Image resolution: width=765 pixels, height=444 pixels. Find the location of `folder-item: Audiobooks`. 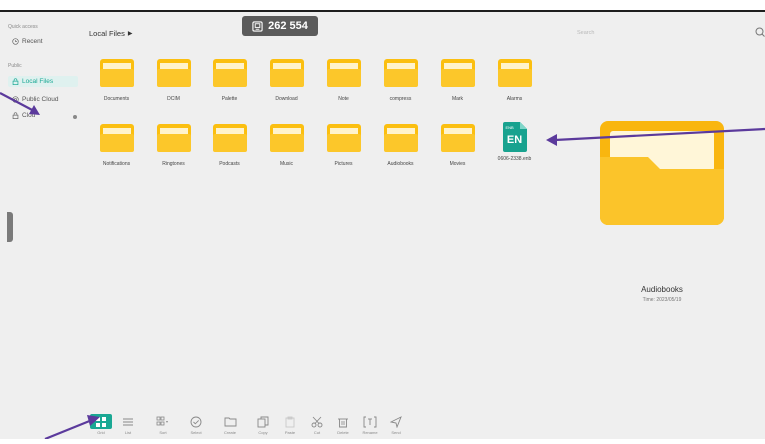

folder-item: Audiobooks is located at coordinates (400, 145).